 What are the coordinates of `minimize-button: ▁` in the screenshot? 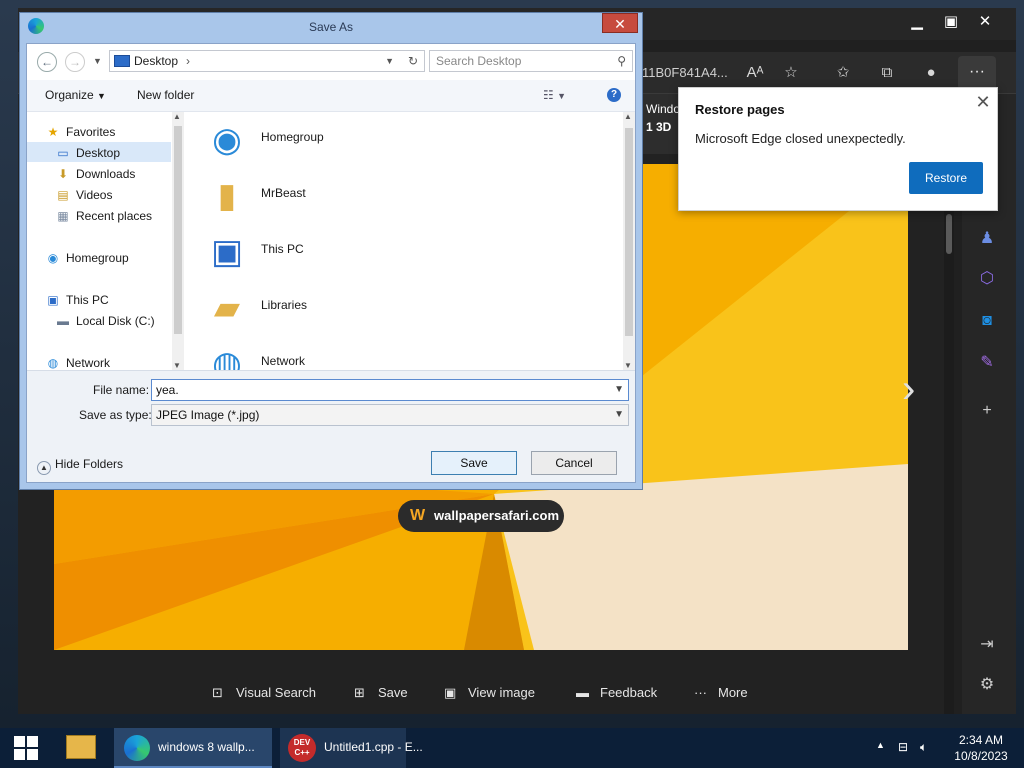 It's located at (917, 22).